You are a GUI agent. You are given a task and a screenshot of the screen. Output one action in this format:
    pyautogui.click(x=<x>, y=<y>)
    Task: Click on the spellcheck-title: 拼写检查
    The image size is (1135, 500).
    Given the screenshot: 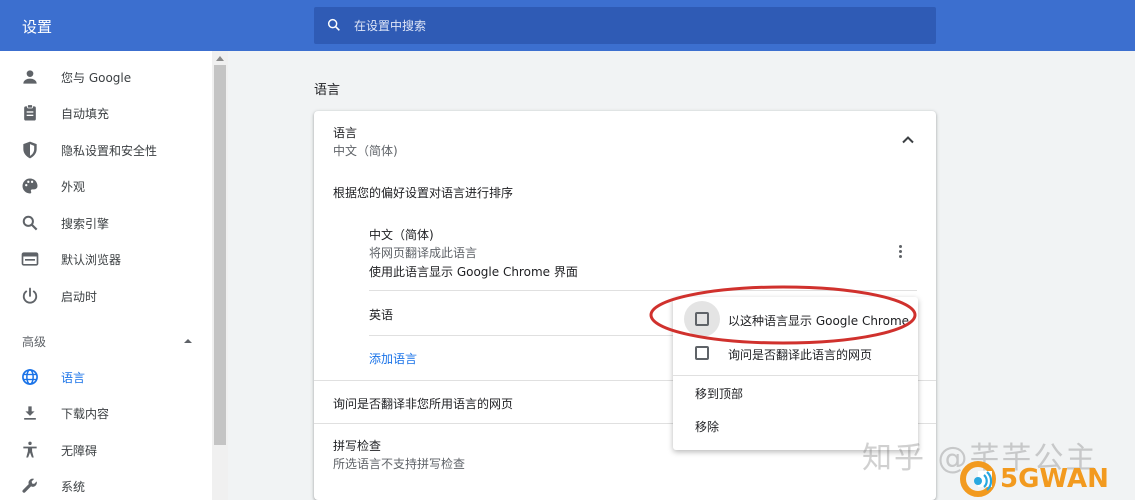 What is the action you would take?
    pyautogui.click(x=357, y=446)
    